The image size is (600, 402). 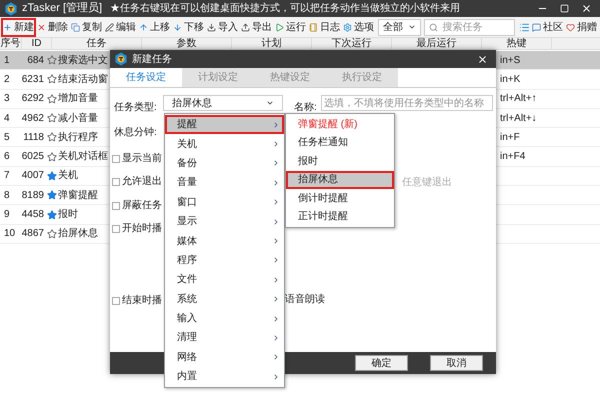 I want to click on dialog-button: 确定, so click(x=381, y=363).